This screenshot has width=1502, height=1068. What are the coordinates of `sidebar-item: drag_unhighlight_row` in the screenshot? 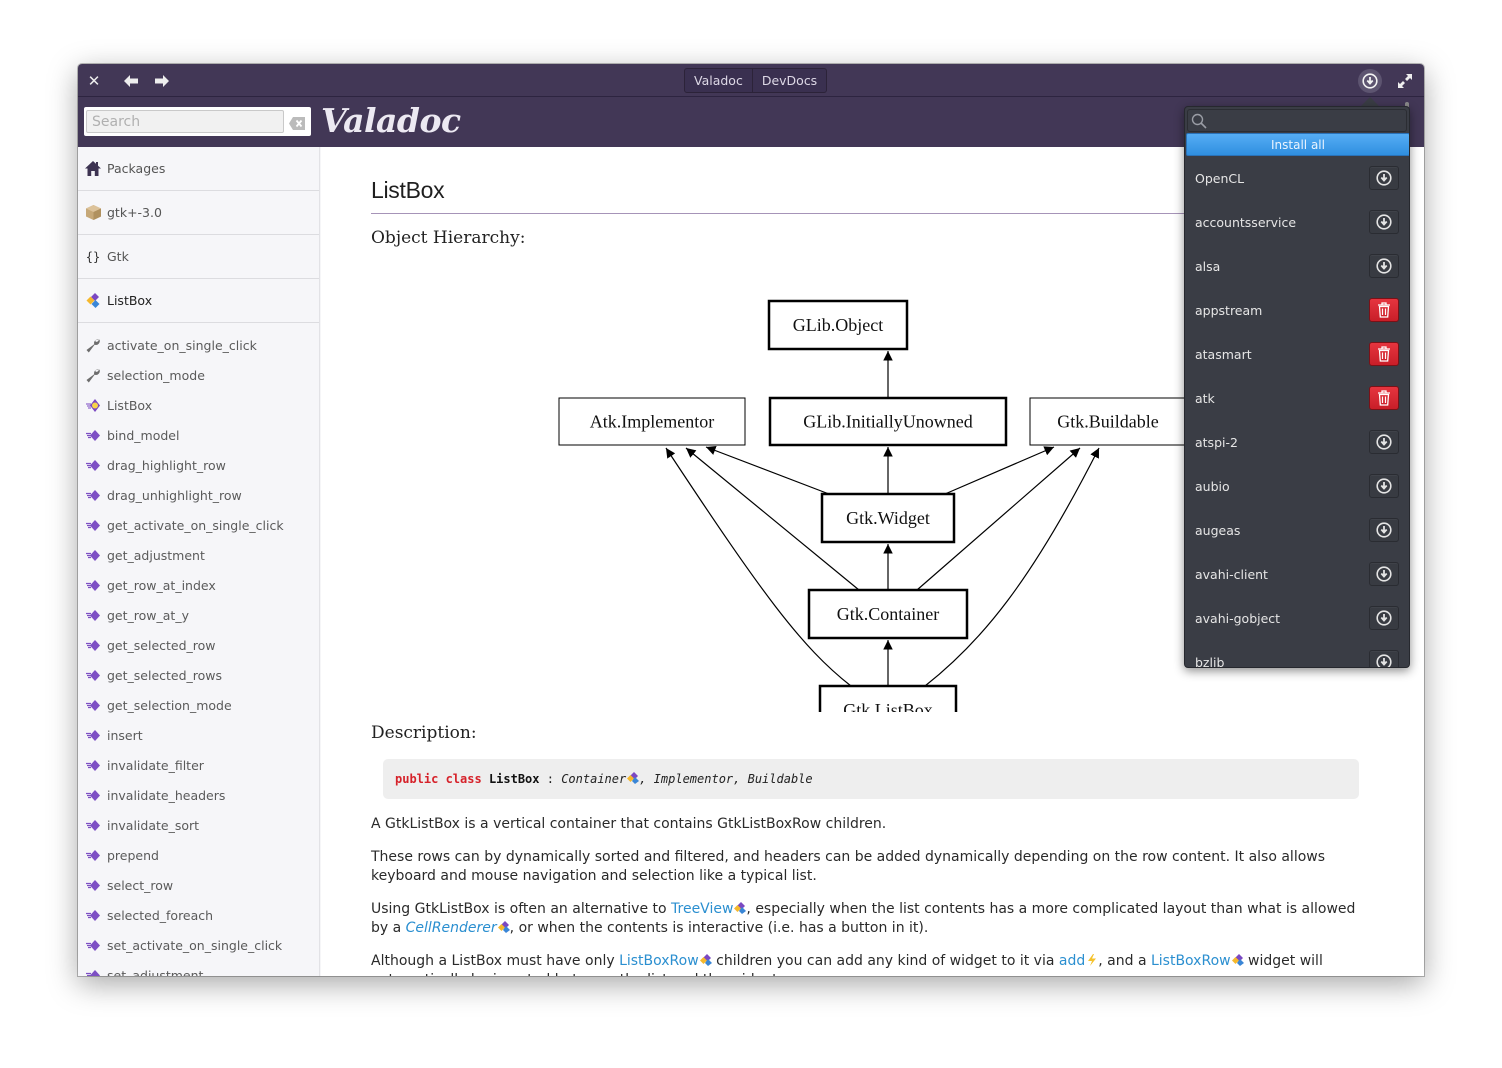 It's located at (198, 495).